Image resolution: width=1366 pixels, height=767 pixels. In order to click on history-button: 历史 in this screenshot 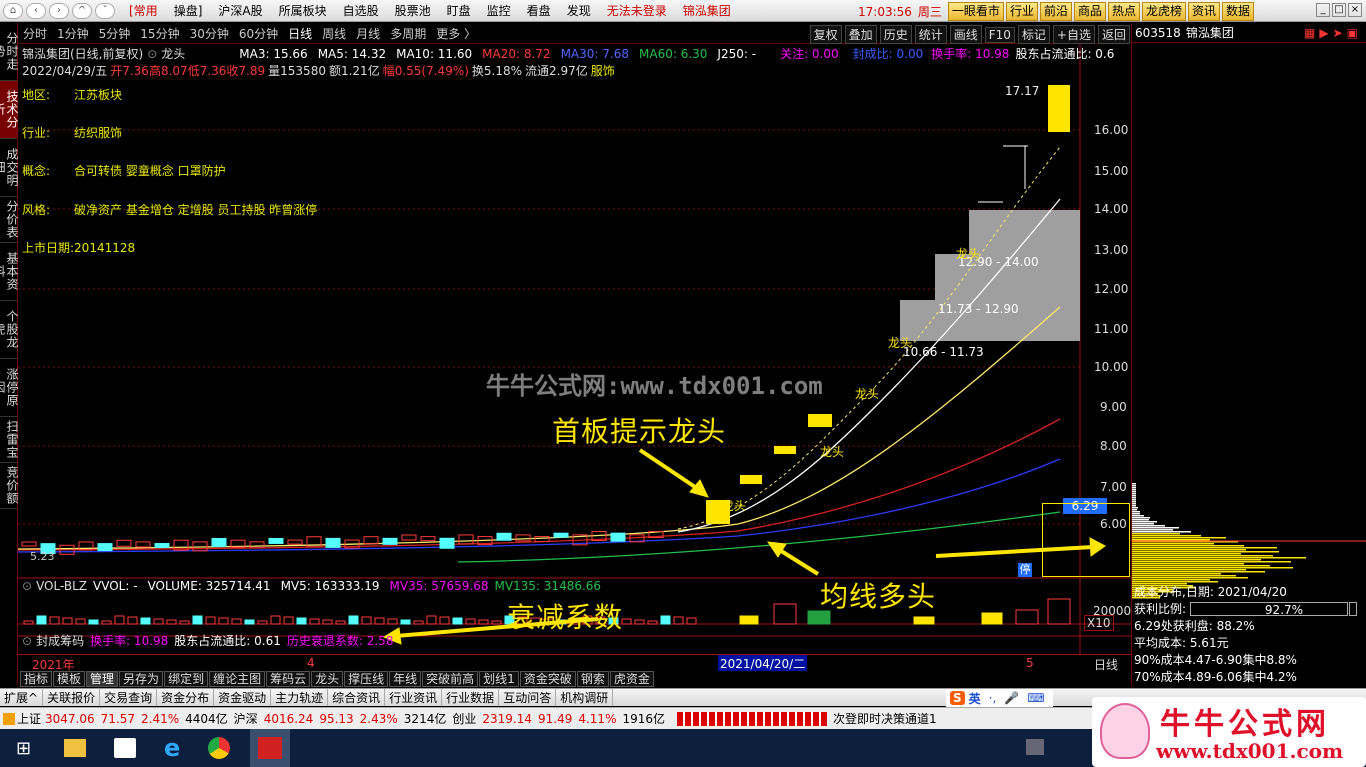, I will do `click(895, 34)`.